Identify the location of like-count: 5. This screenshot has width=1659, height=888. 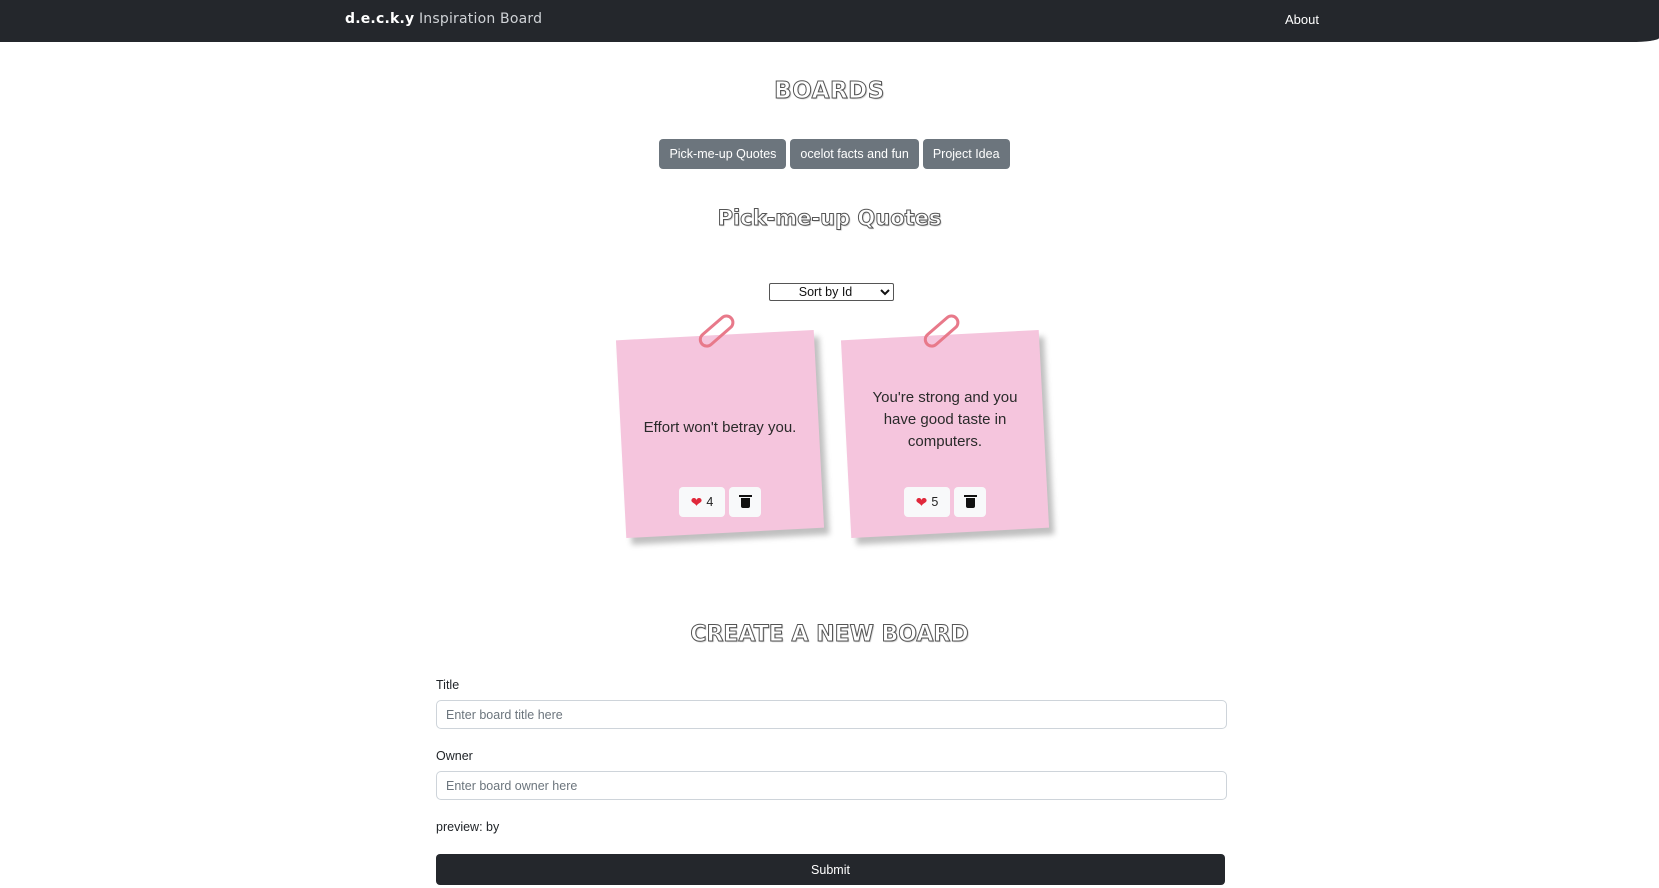
(935, 502).